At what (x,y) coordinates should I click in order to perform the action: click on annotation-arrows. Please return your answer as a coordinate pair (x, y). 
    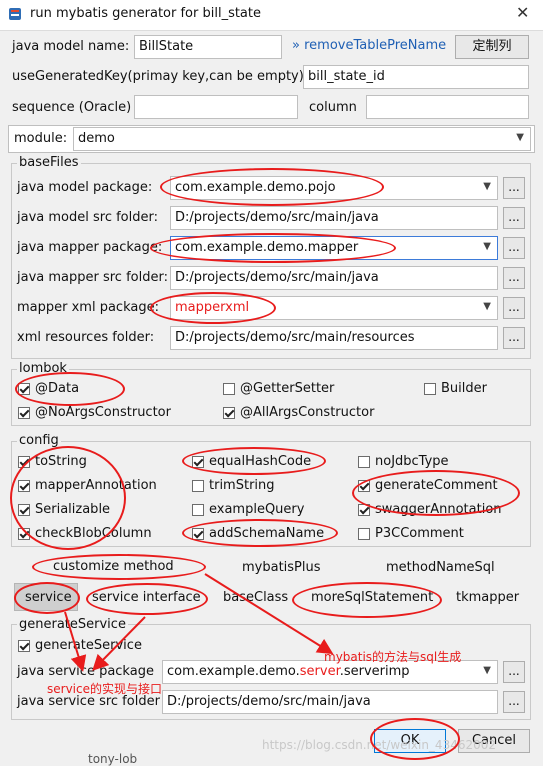
    Looking at the image, I should click on (199, 622).